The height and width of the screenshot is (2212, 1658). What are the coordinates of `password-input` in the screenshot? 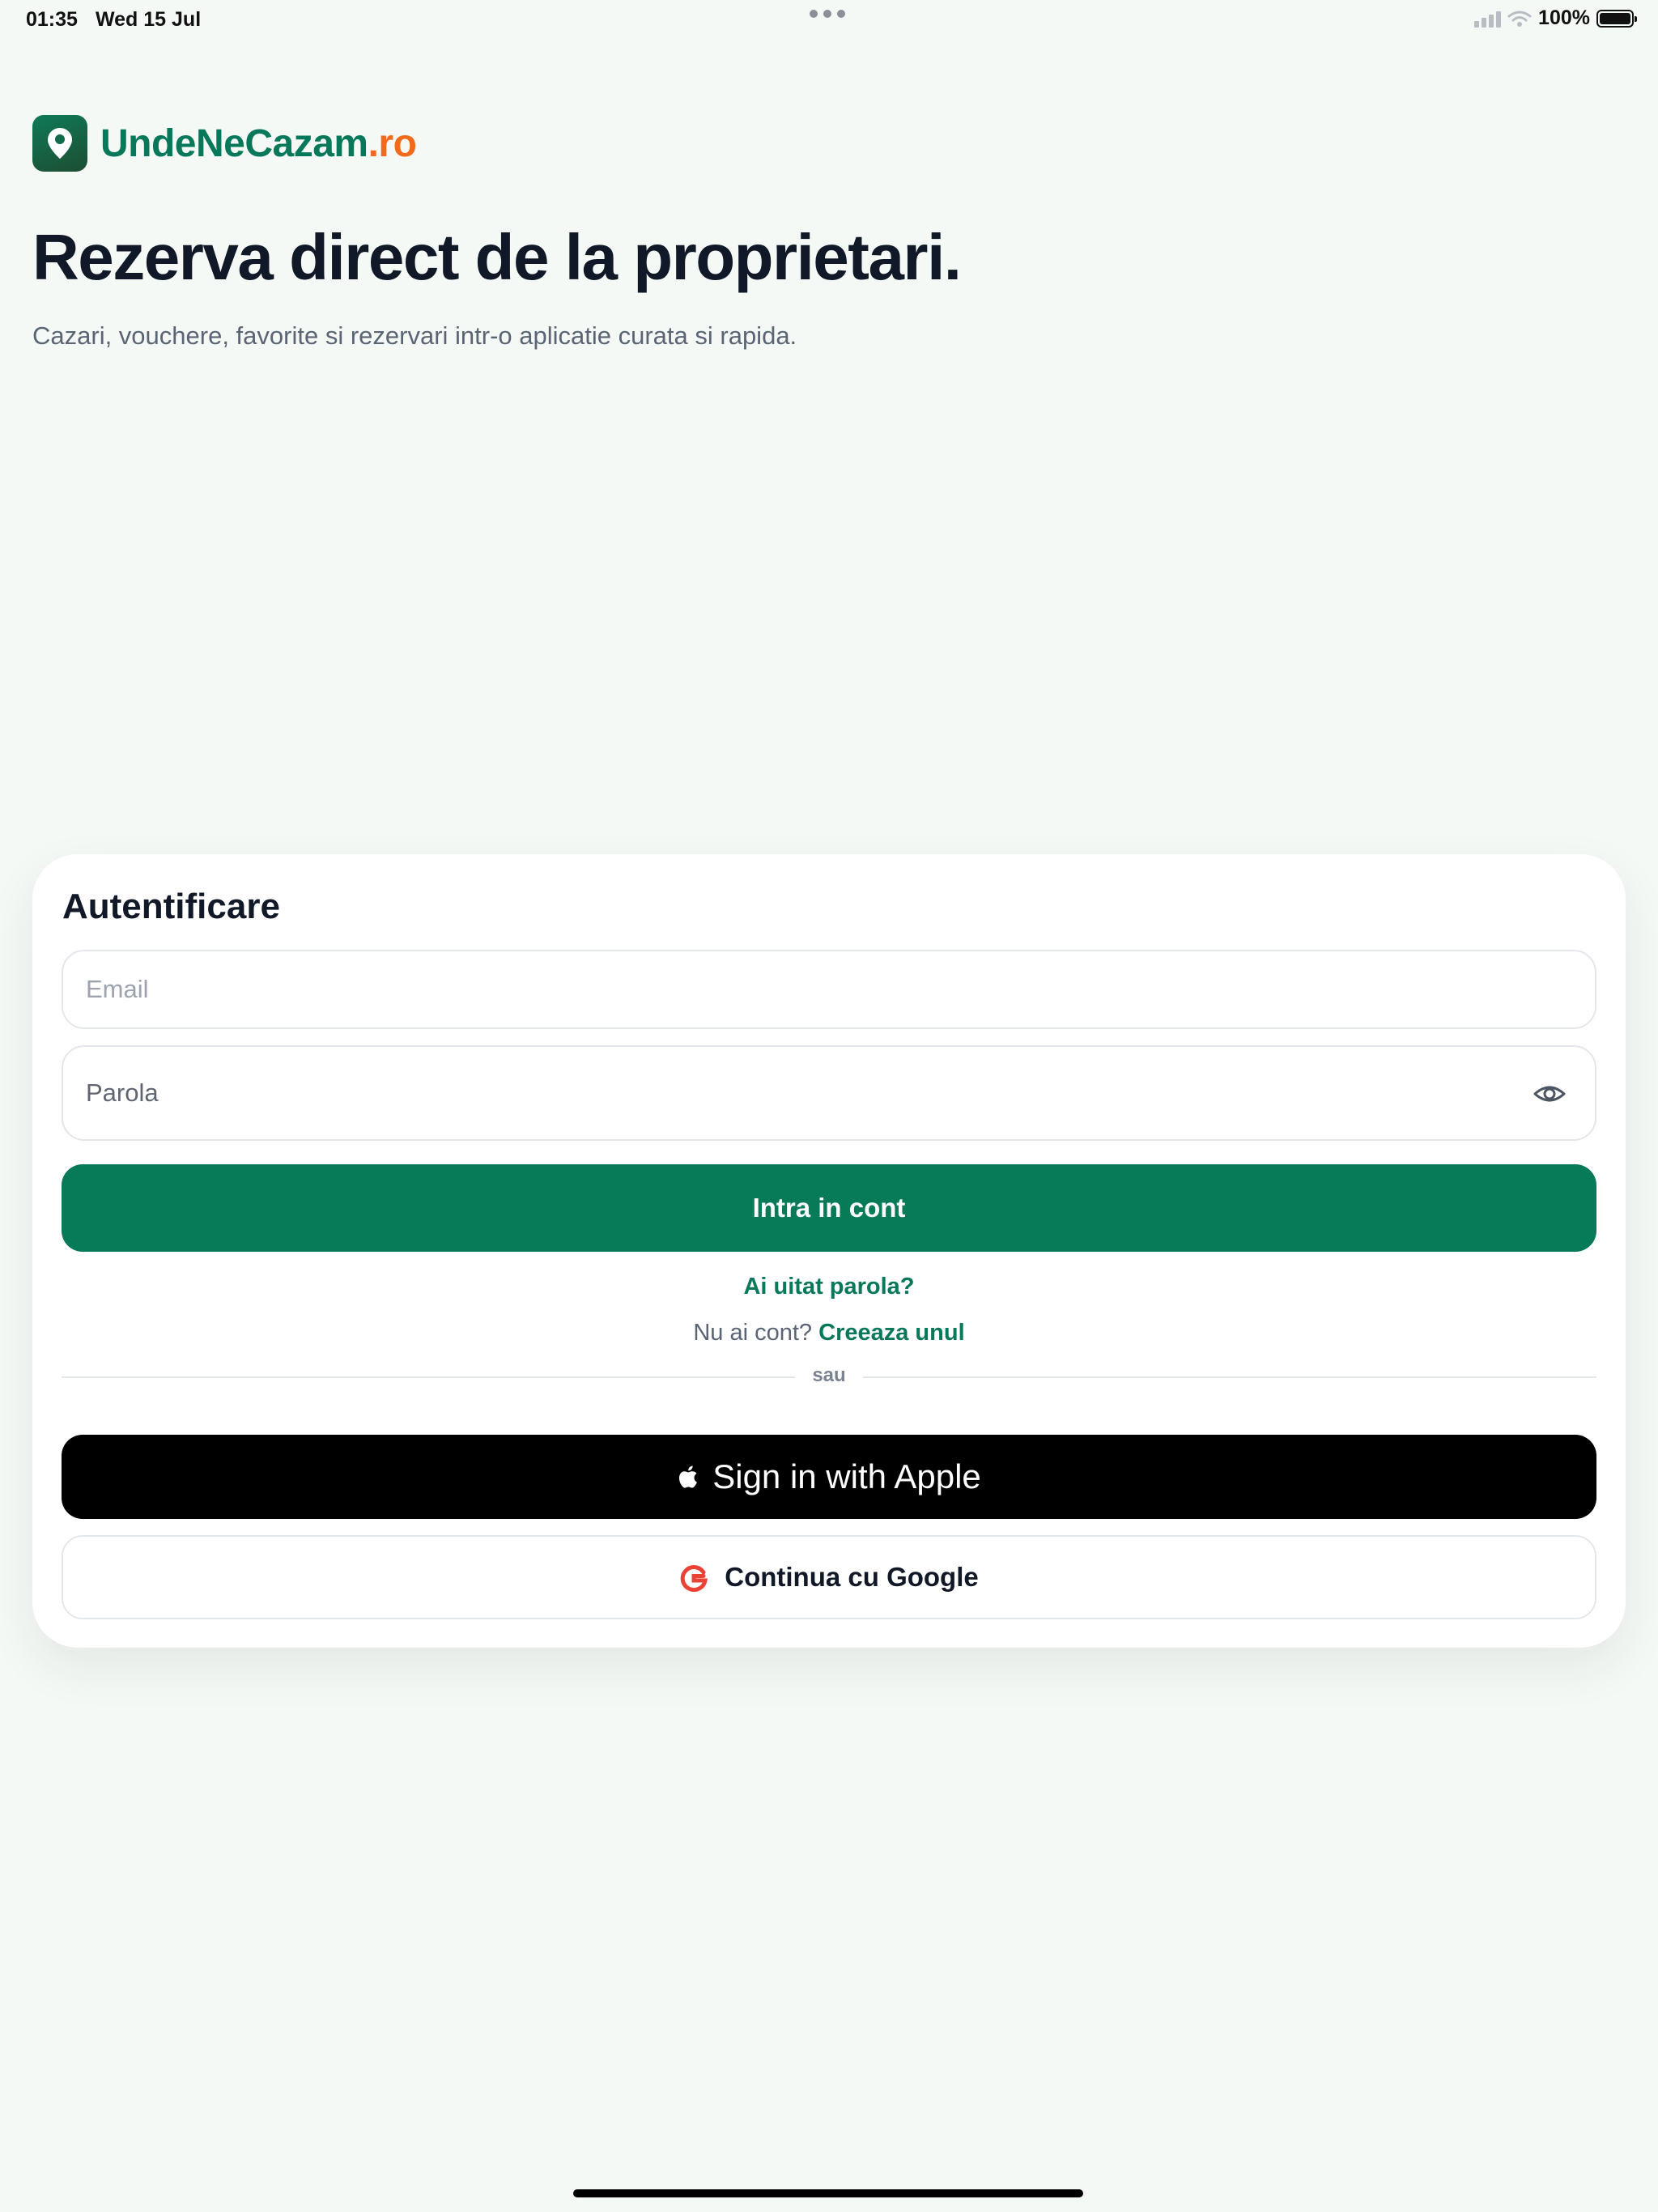 It's located at (829, 1093).